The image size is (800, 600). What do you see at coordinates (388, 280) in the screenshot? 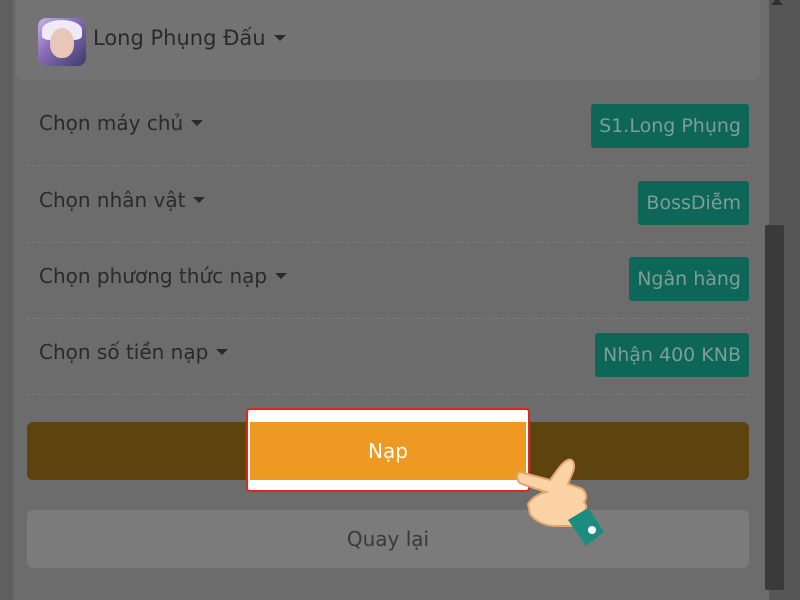
I see `payment-method-row: Chọn phương thức nạp Ngân hàng` at bounding box center [388, 280].